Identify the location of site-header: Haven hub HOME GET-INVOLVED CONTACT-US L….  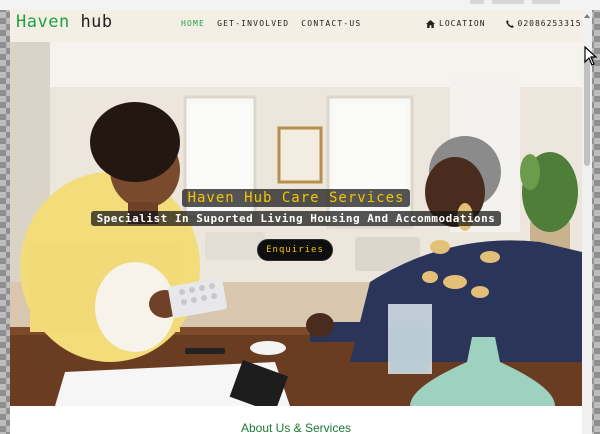
(296, 26).